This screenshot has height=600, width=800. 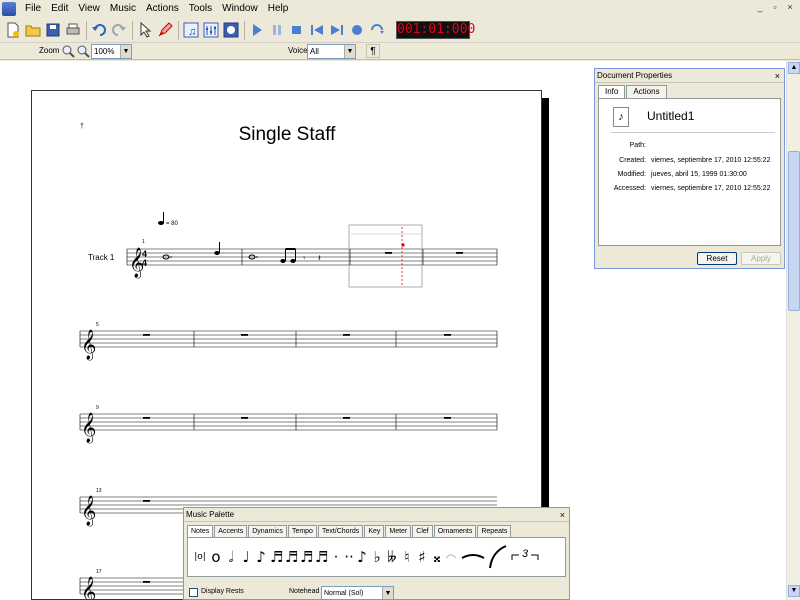 I want to click on half-tie-icon, so click(x=451, y=558).